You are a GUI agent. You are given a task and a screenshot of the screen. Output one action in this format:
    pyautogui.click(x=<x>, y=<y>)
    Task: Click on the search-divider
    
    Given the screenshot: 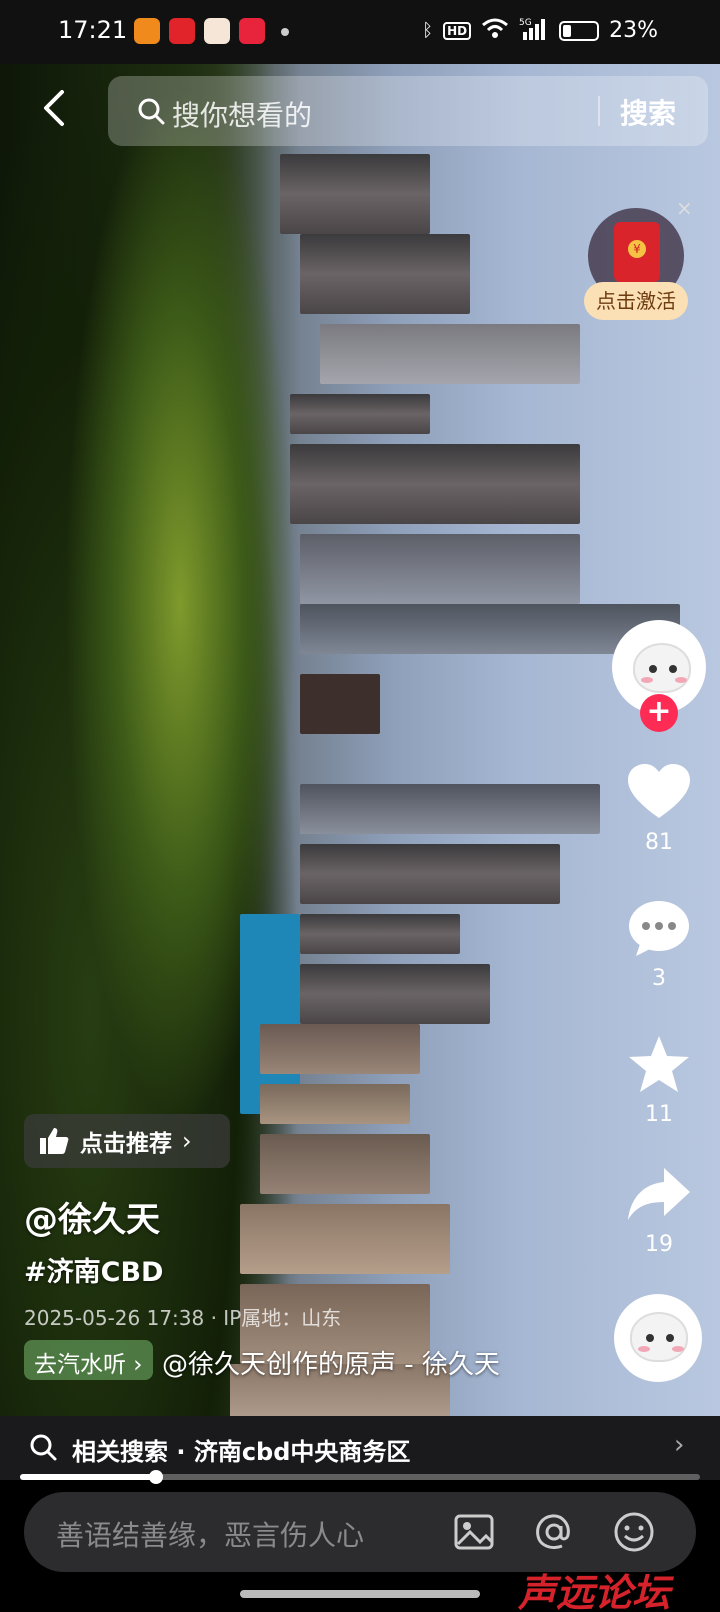 What is the action you would take?
    pyautogui.click(x=599, y=111)
    